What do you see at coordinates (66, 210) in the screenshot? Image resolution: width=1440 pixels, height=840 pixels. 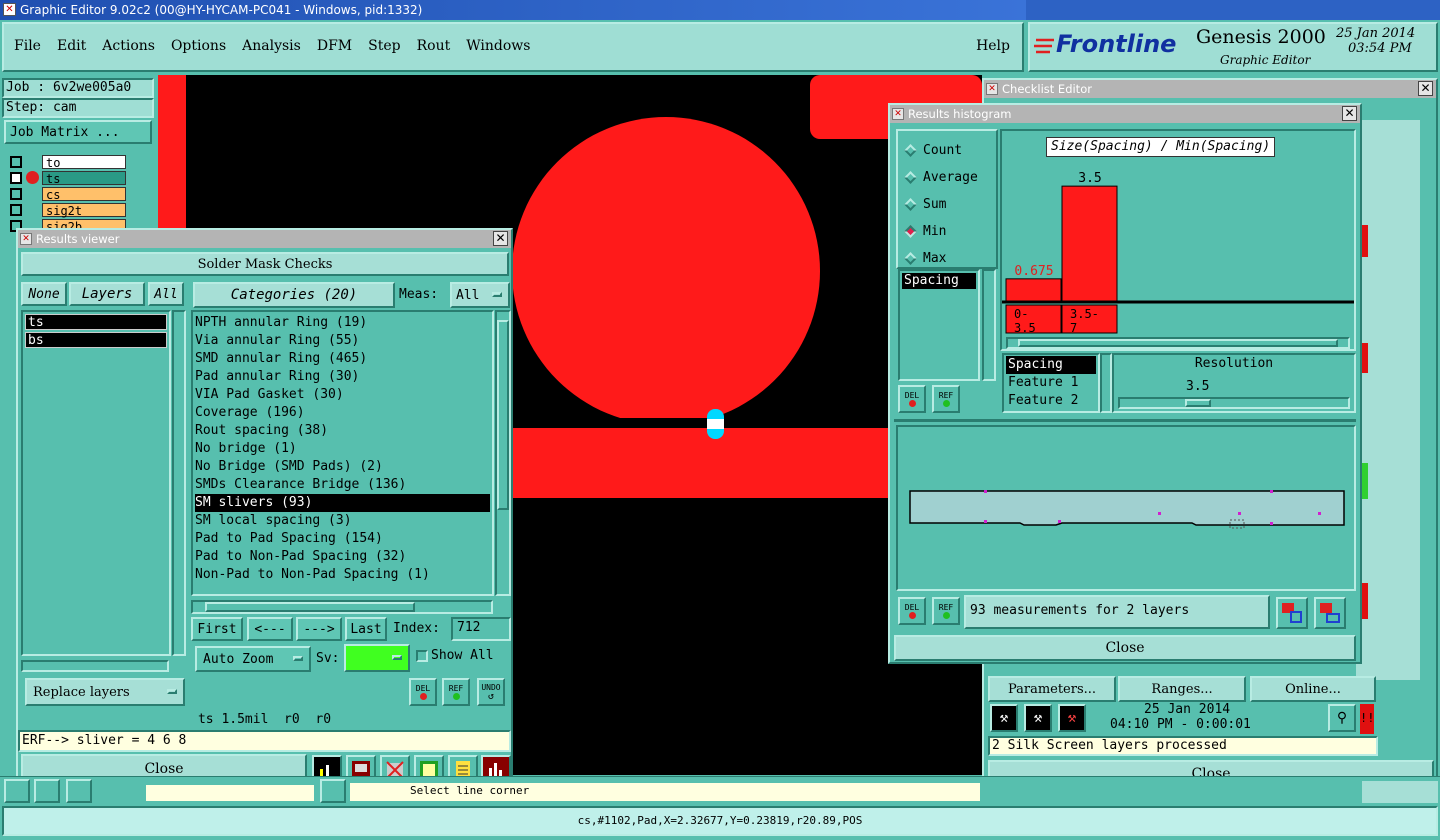 I see `layer-row: sig2t` at bounding box center [66, 210].